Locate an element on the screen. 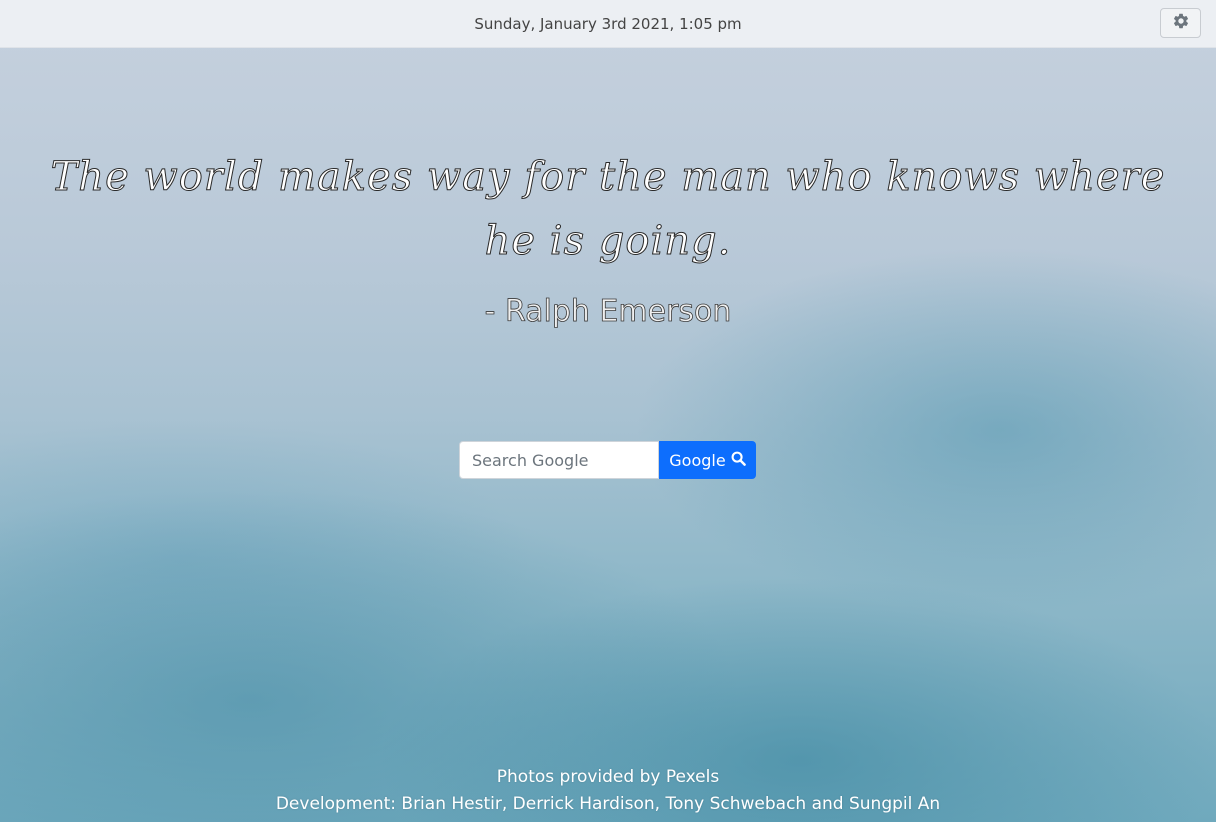 Image resolution: width=1216 pixels, height=822 pixels. settings-button is located at coordinates (1180, 23).